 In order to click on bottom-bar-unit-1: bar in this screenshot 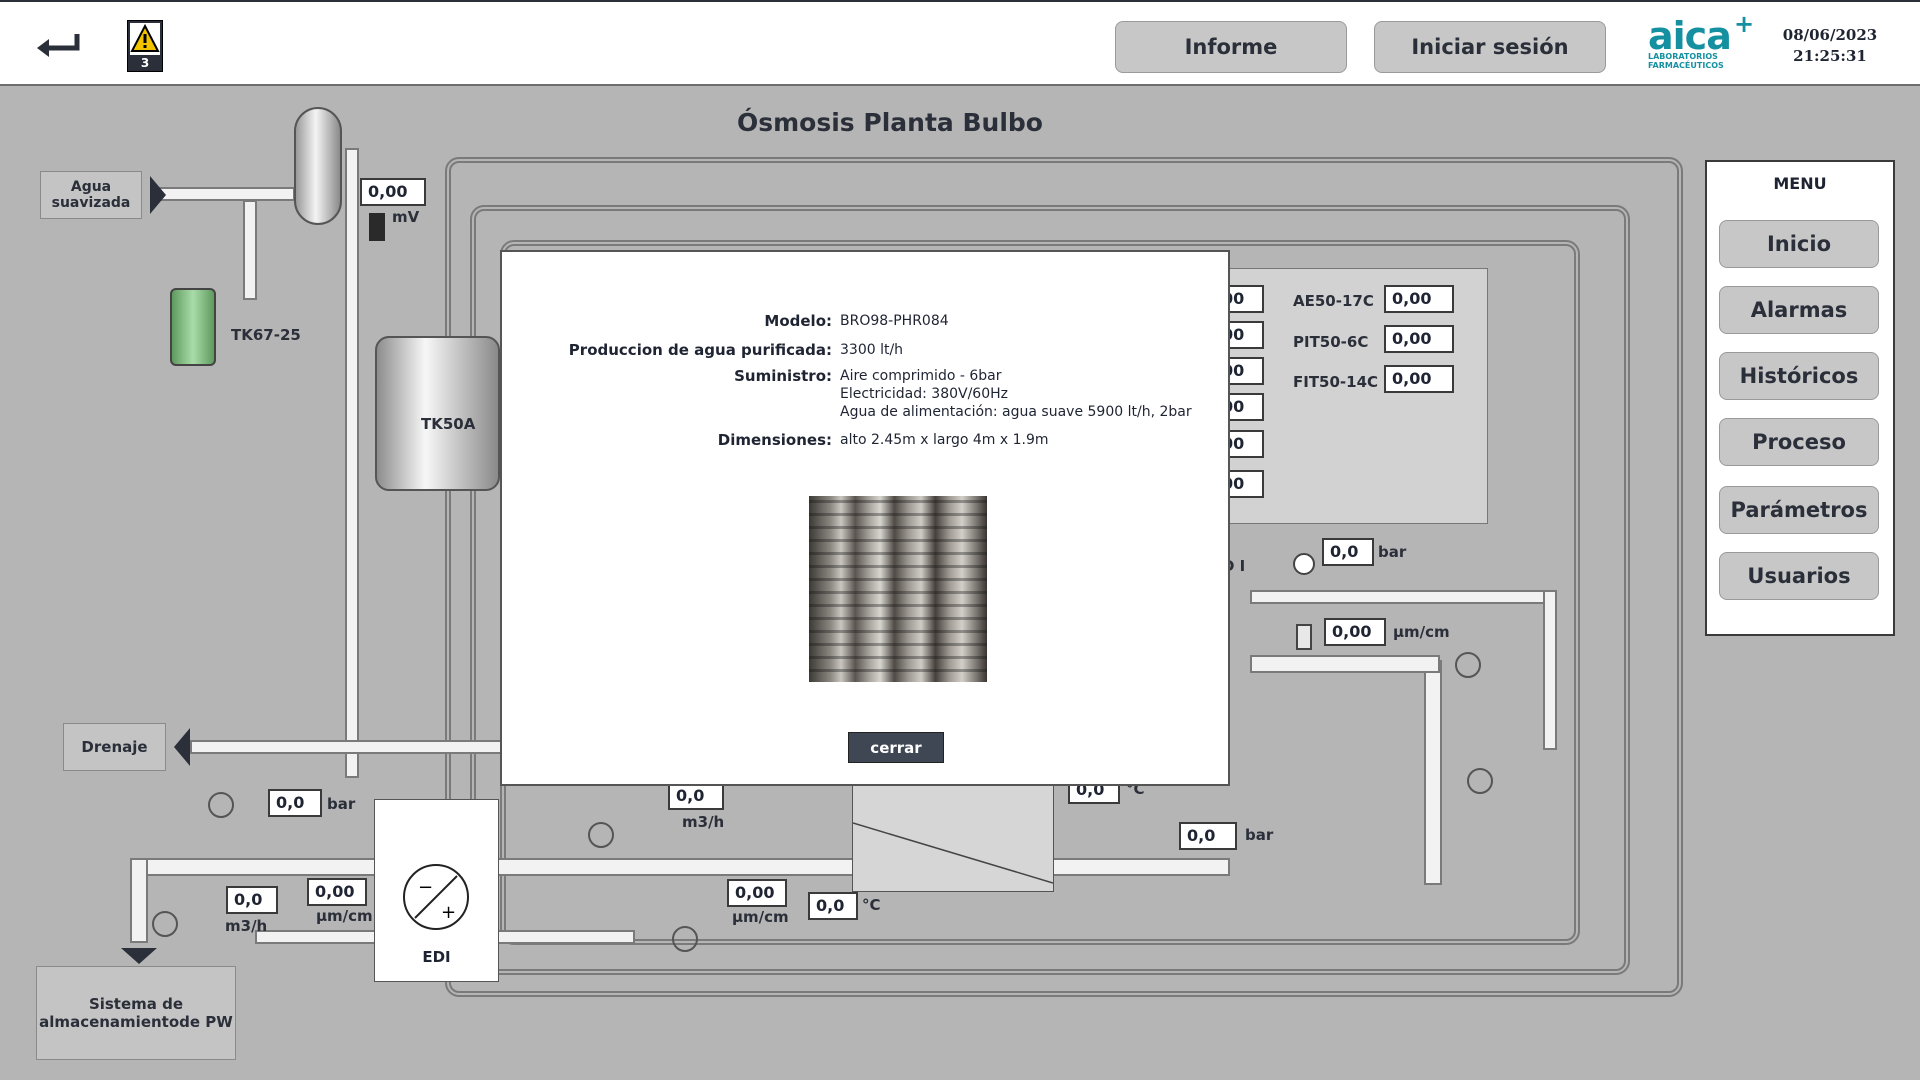, I will do `click(341, 804)`.